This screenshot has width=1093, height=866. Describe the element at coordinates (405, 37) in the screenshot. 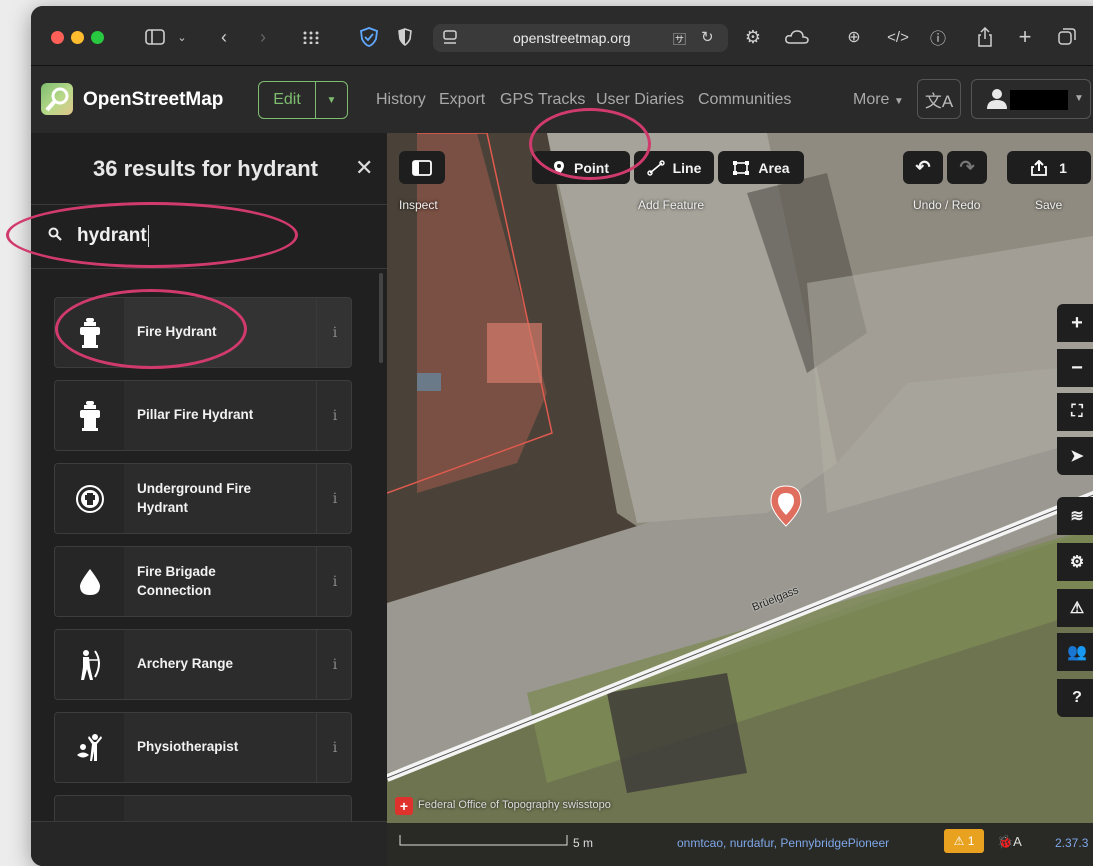

I see `privacy-icon` at that location.